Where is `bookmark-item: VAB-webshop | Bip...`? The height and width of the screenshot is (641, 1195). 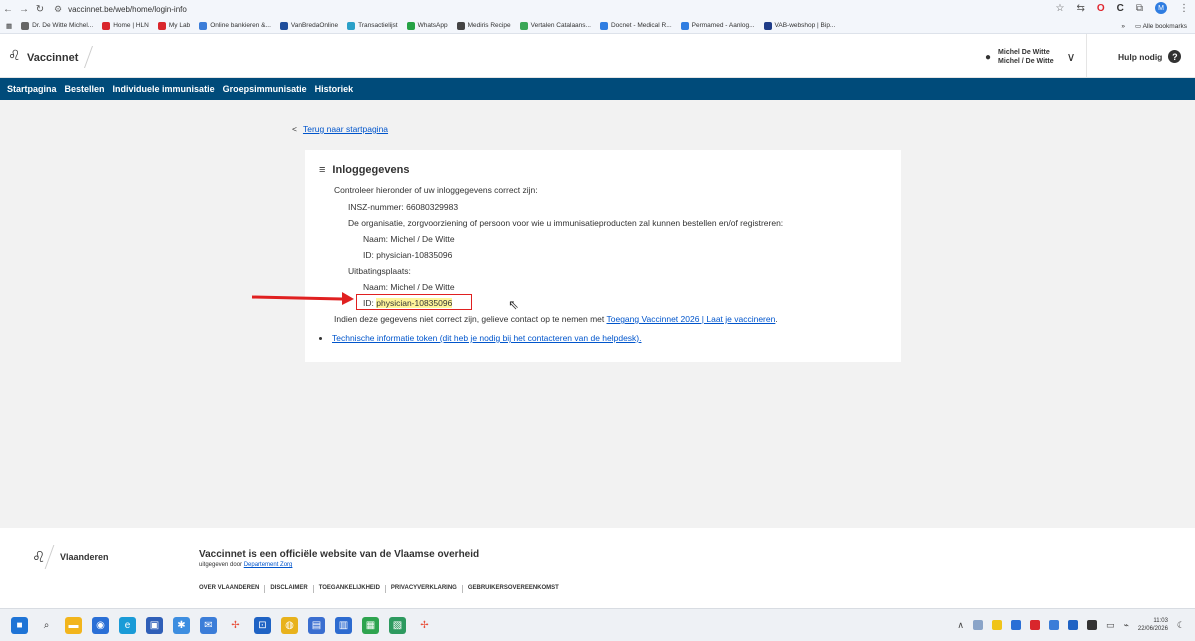
bookmark-item: VAB-webshop | Bip... is located at coordinates (799, 25).